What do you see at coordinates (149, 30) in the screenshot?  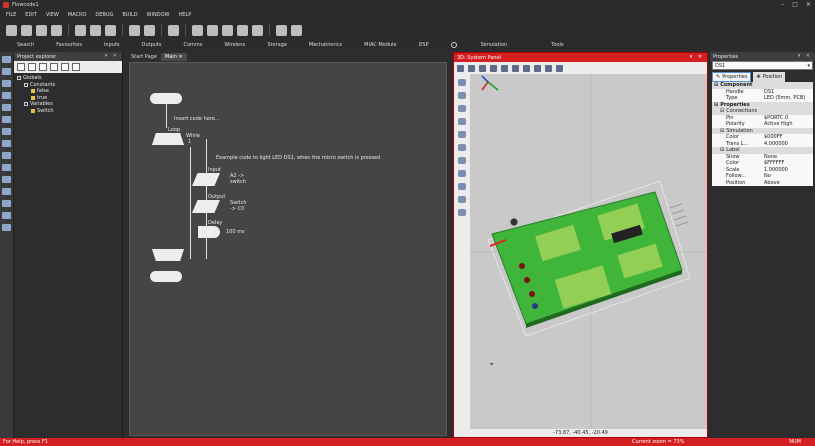 I see `redo-icon` at bounding box center [149, 30].